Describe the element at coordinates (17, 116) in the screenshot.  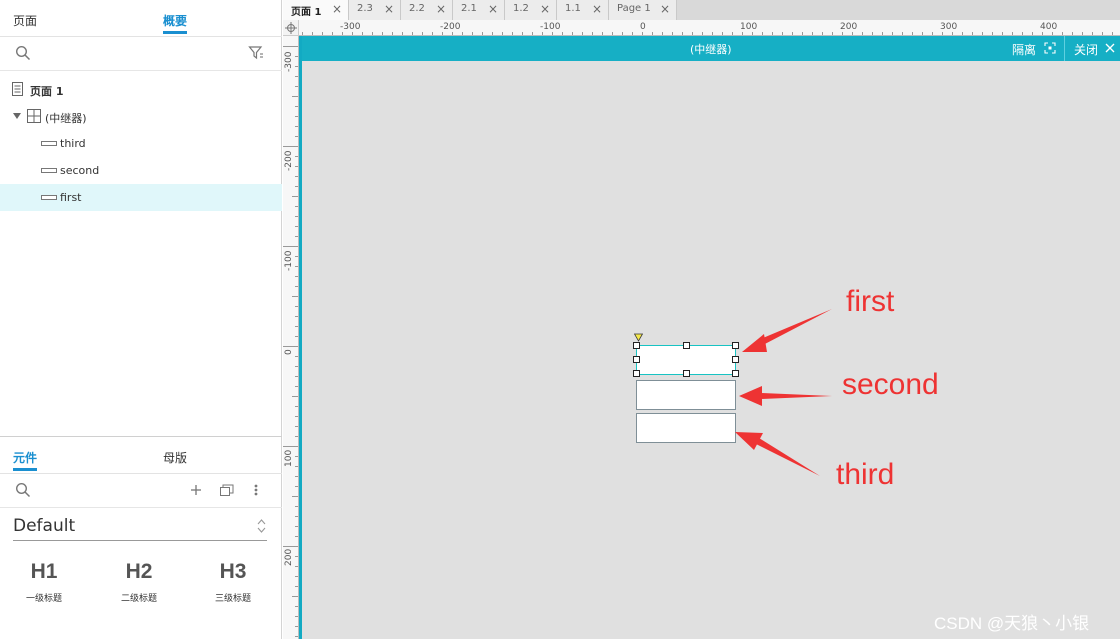
I see `caret-down-icon` at that location.